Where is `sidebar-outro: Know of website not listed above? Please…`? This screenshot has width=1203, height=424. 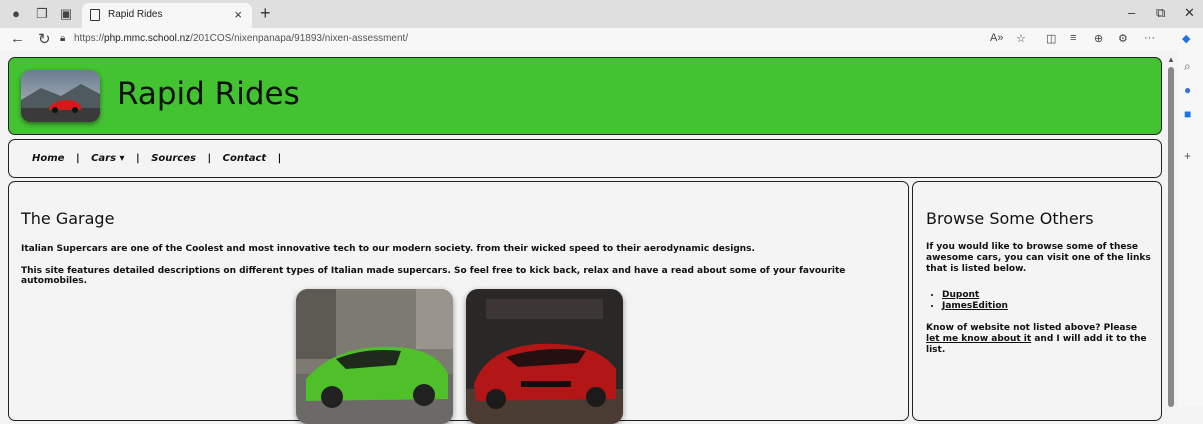 sidebar-outro: Know of website not listed above? Please… is located at coordinates (1038, 339).